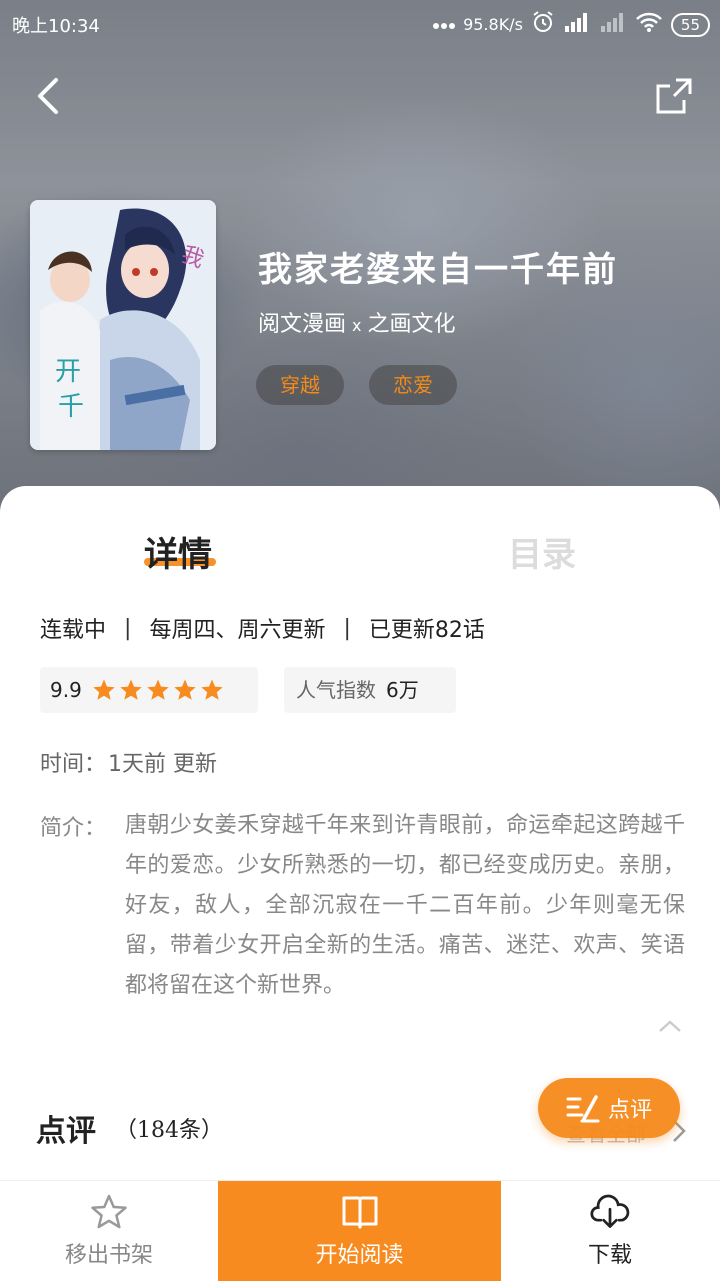  What do you see at coordinates (66, 1131) in the screenshot?
I see `reviews-title: 点评` at bounding box center [66, 1131].